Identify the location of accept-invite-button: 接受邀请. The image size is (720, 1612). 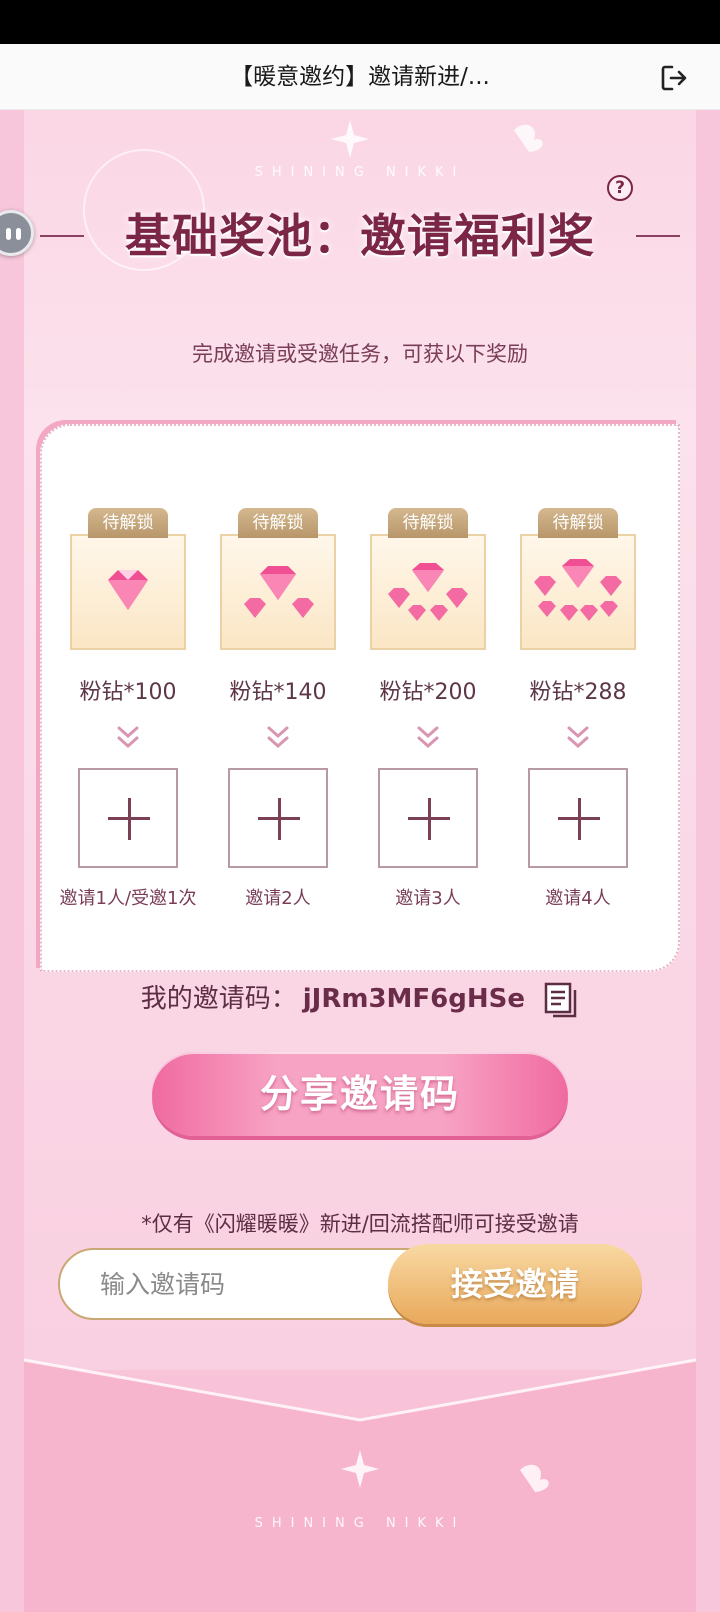
(515, 1284).